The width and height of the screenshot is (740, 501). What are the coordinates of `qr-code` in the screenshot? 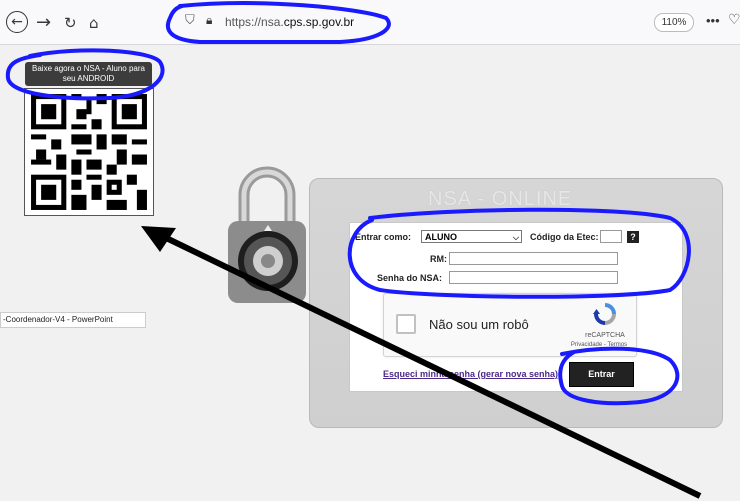 It's located at (89, 152).